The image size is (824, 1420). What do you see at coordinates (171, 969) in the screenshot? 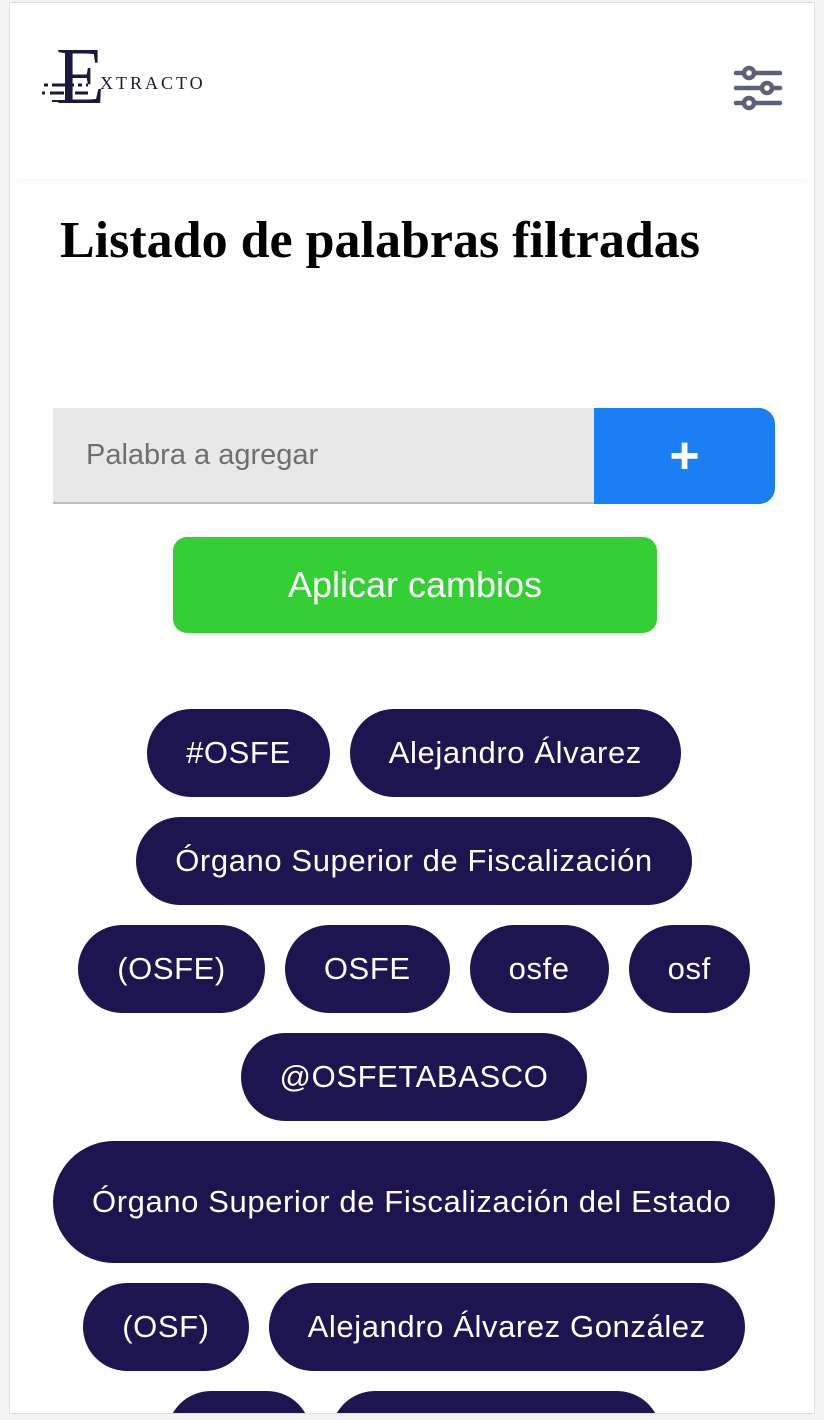
I see `word-chip: (OSFE)` at bounding box center [171, 969].